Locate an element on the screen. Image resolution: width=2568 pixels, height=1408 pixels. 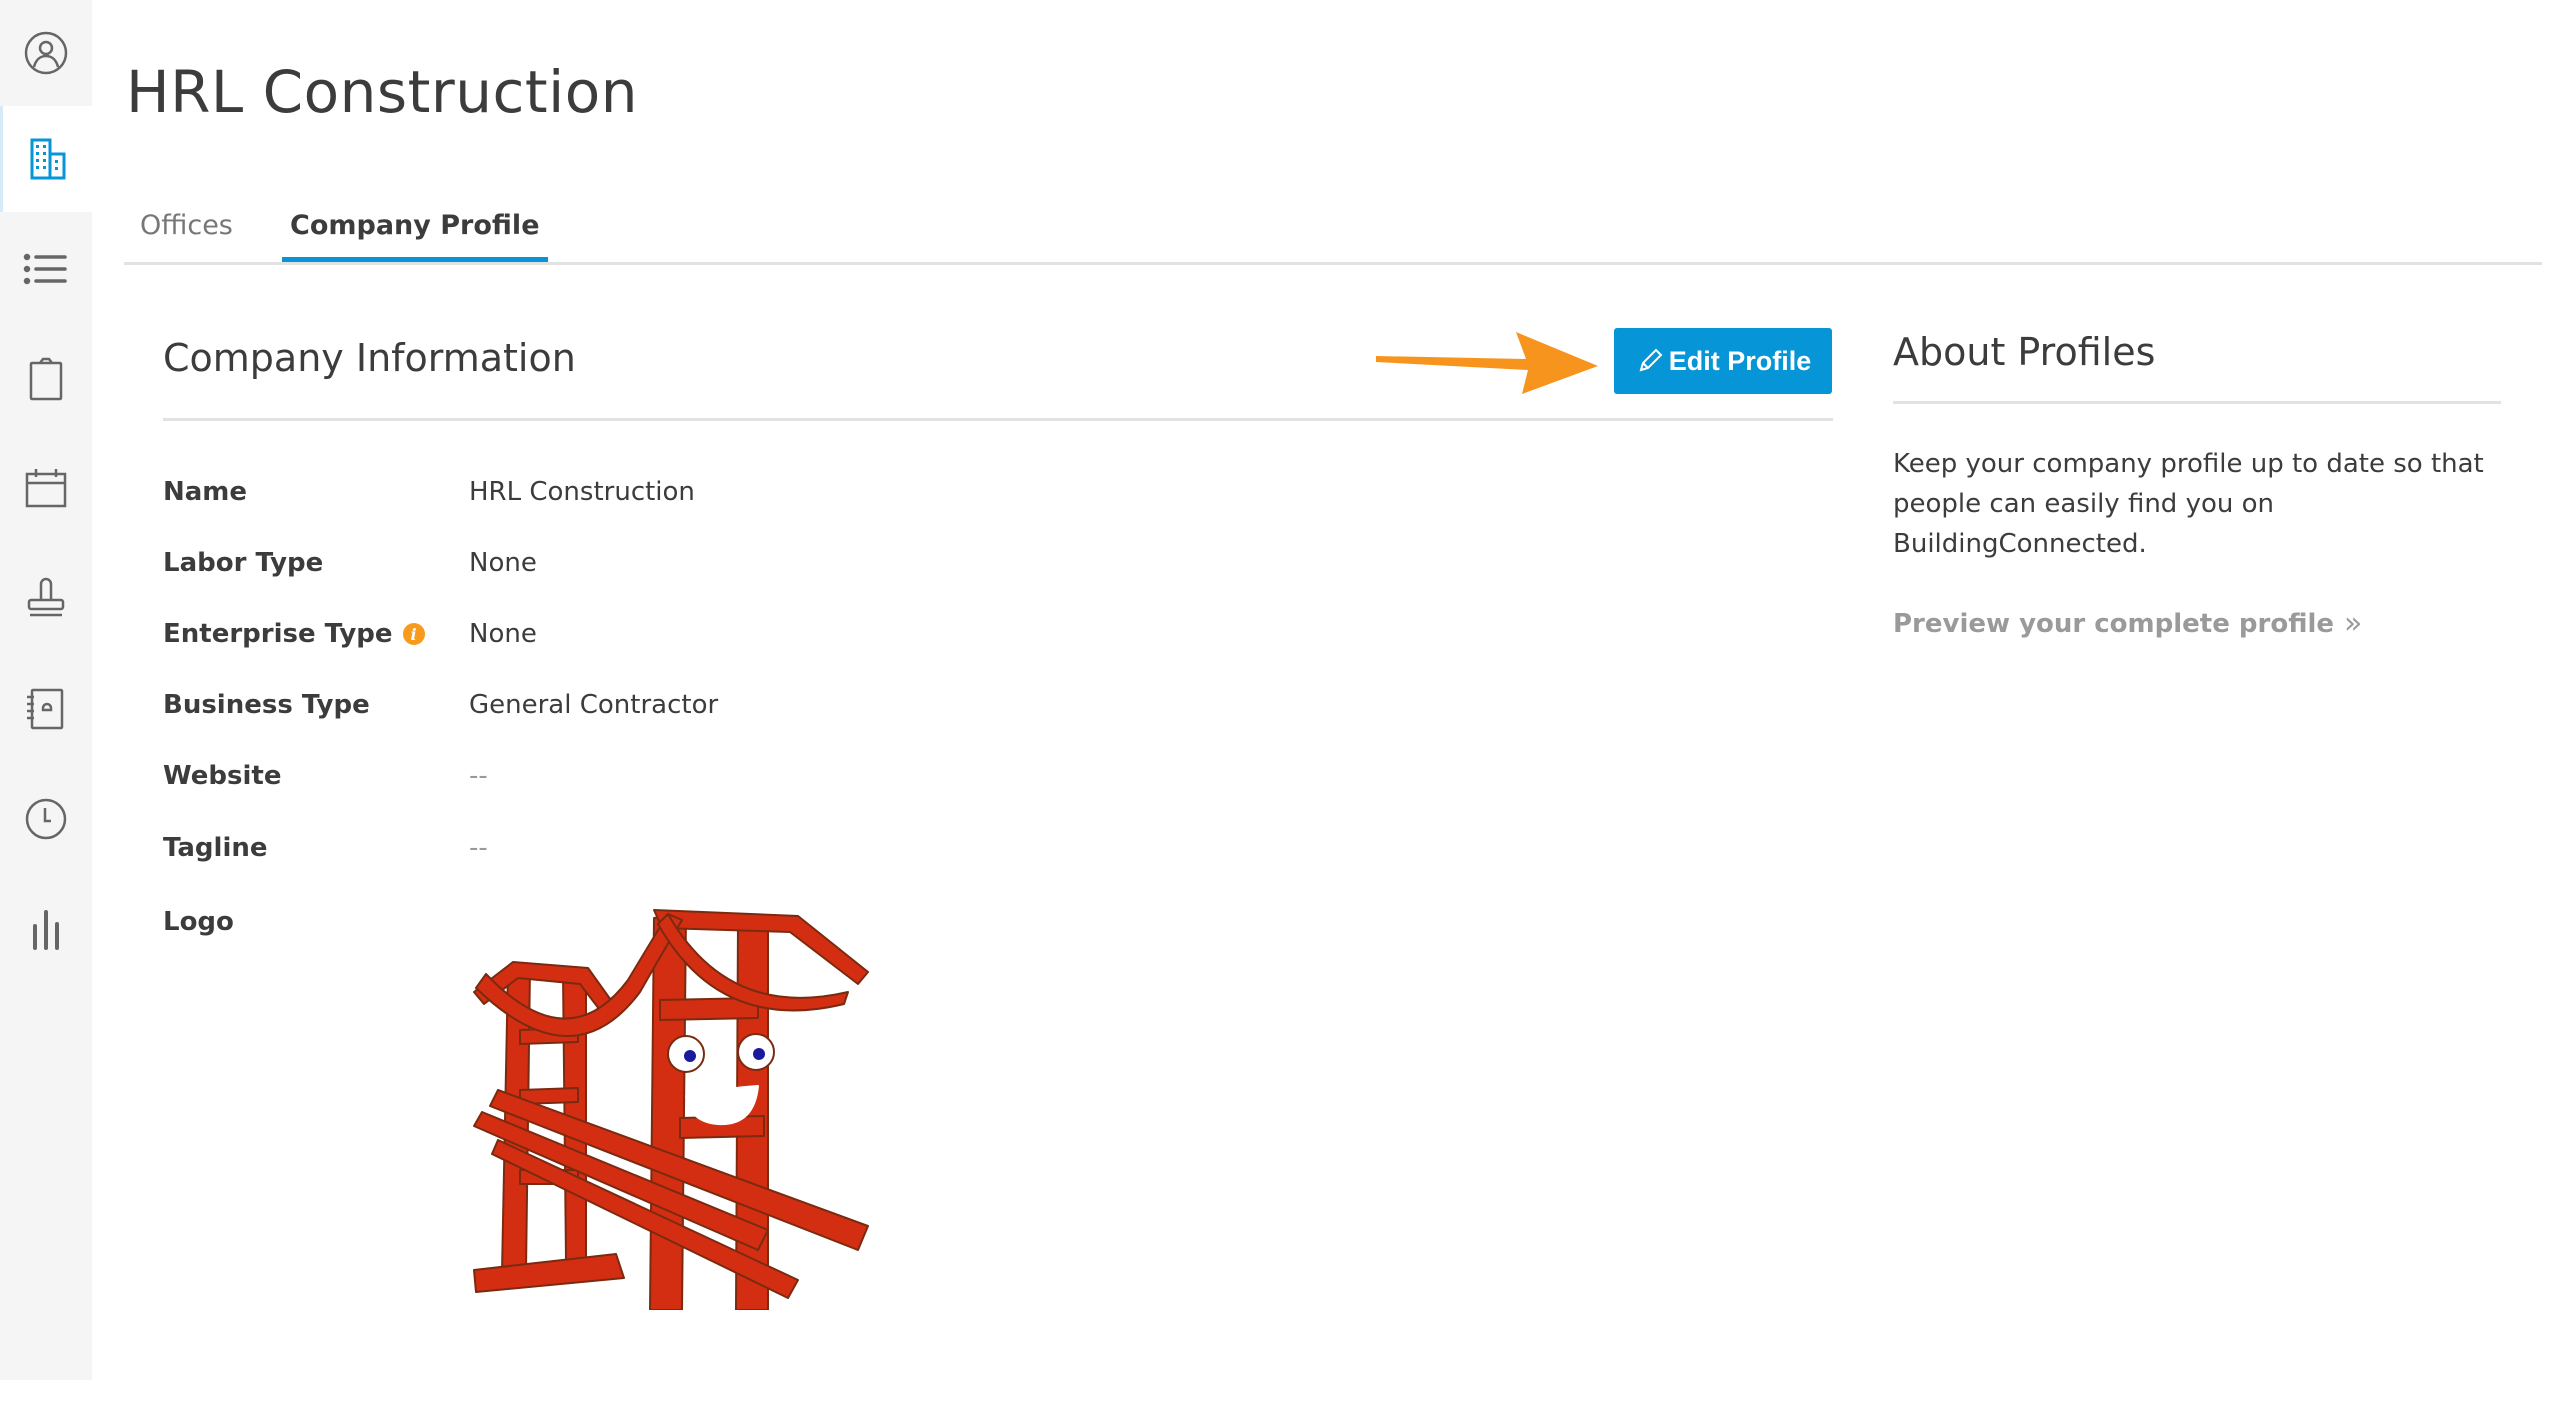
field-value: General Contractor is located at coordinates (594, 705).